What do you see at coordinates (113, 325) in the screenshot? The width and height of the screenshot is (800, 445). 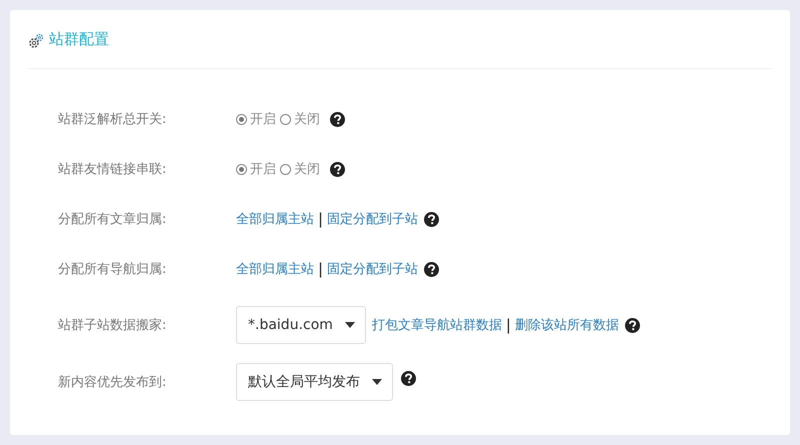 I see `field-label: 站群子站数据搬家:` at bounding box center [113, 325].